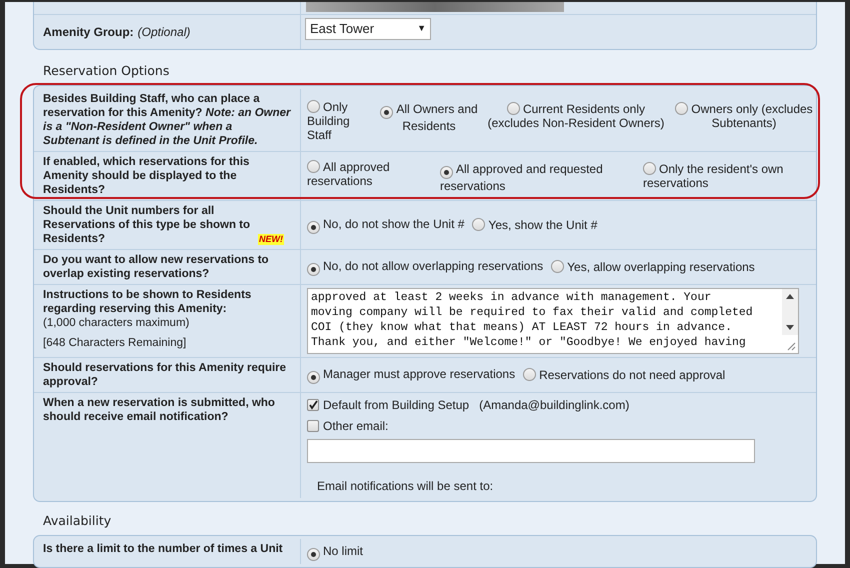 This screenshot has height=568, width=850. Describe the element at coordinates (147, 225) in the screenshot. I see `question-label: Should the Unit numbers for all Reservations of this type be shown to Residents?` at that location.